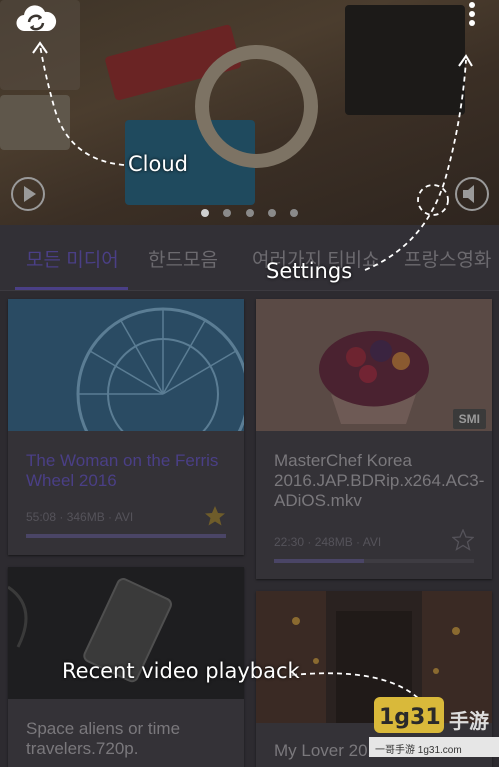  What do you see at coordinates (418, 750) in the screenshot?
I see `watermark-site: 一哥手游 1g31.com` at bounding box center [418, 750].